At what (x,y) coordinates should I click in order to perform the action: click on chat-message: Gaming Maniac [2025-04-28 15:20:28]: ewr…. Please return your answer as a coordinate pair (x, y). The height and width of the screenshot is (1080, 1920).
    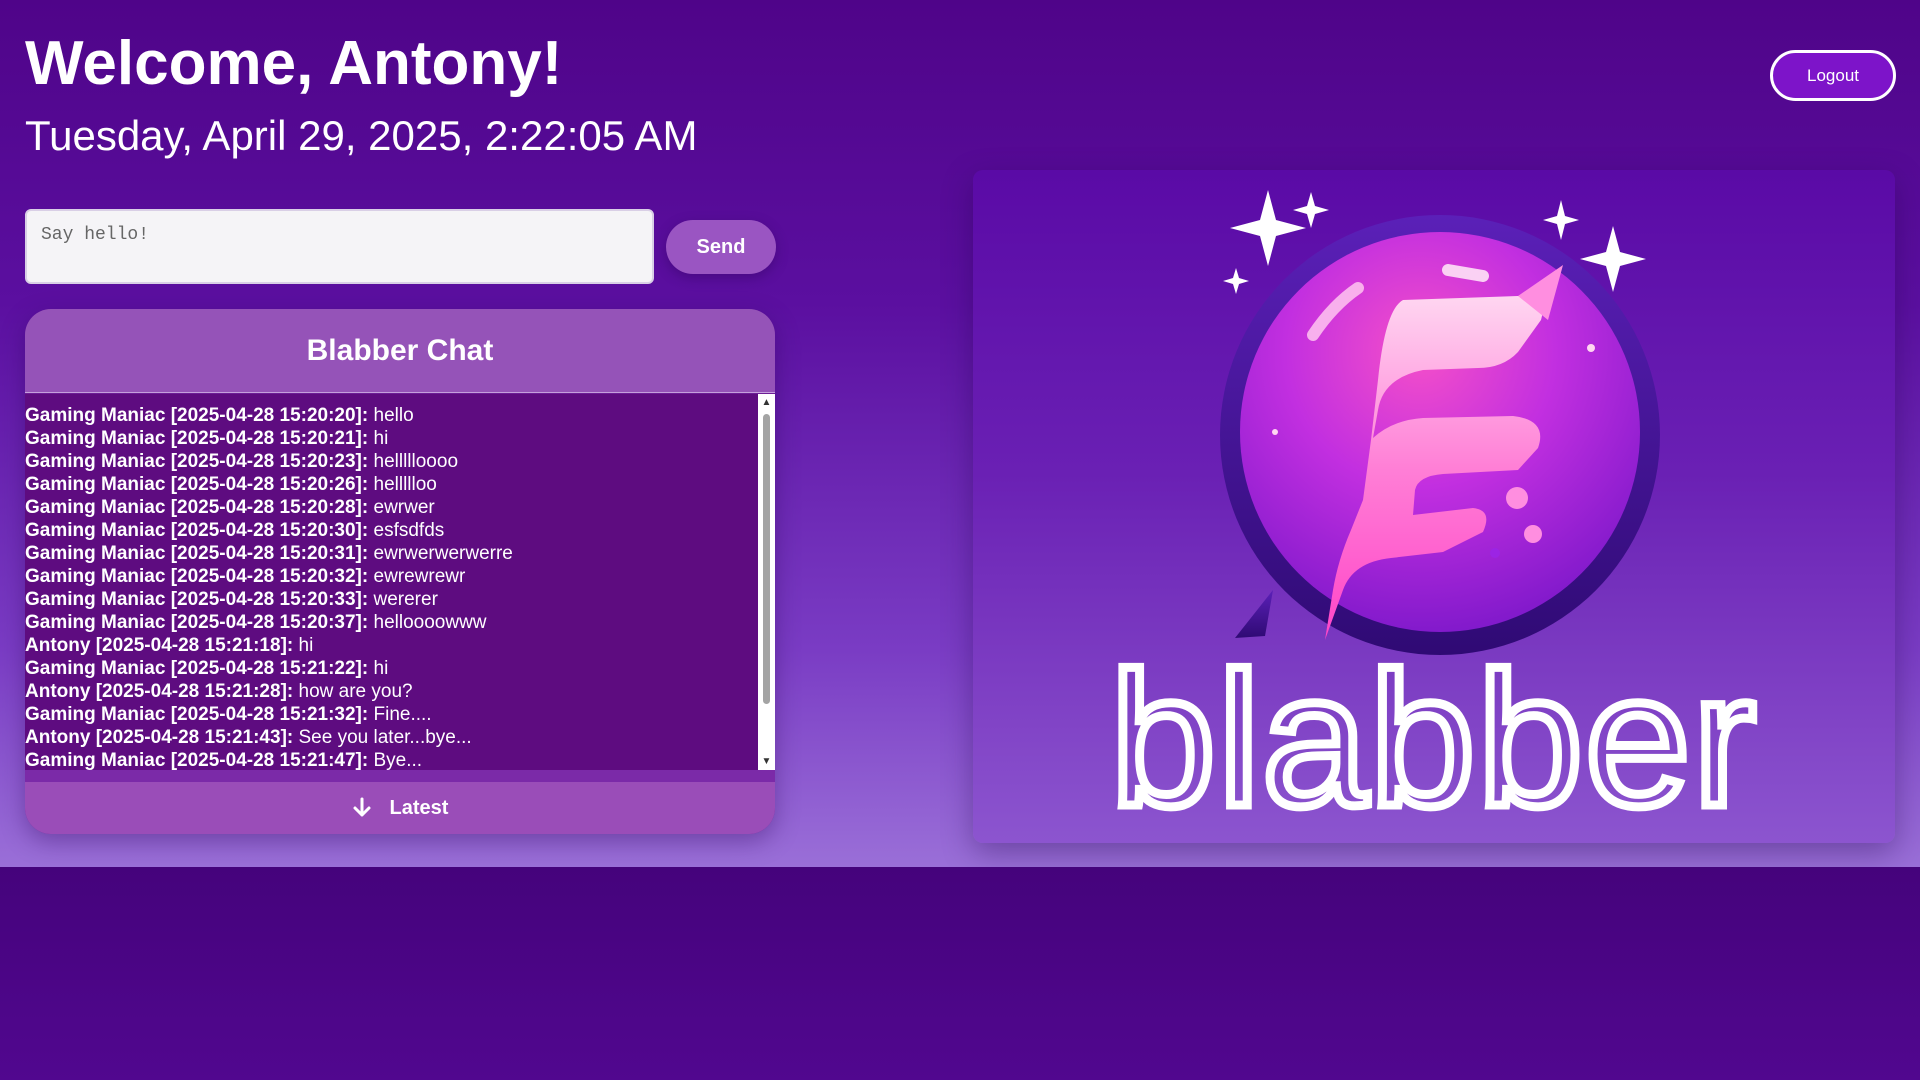
    Looking at the image, I should click on (400, 507).